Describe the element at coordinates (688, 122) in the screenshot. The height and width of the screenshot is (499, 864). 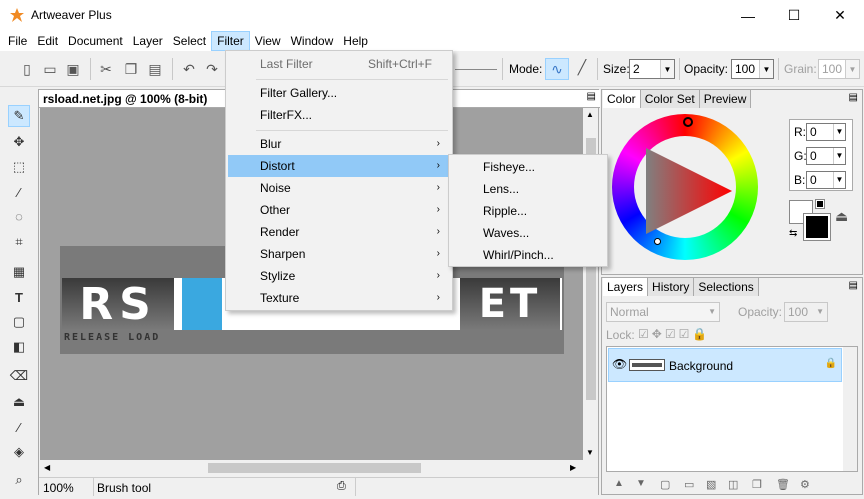
I see `hue-marker` at that location.